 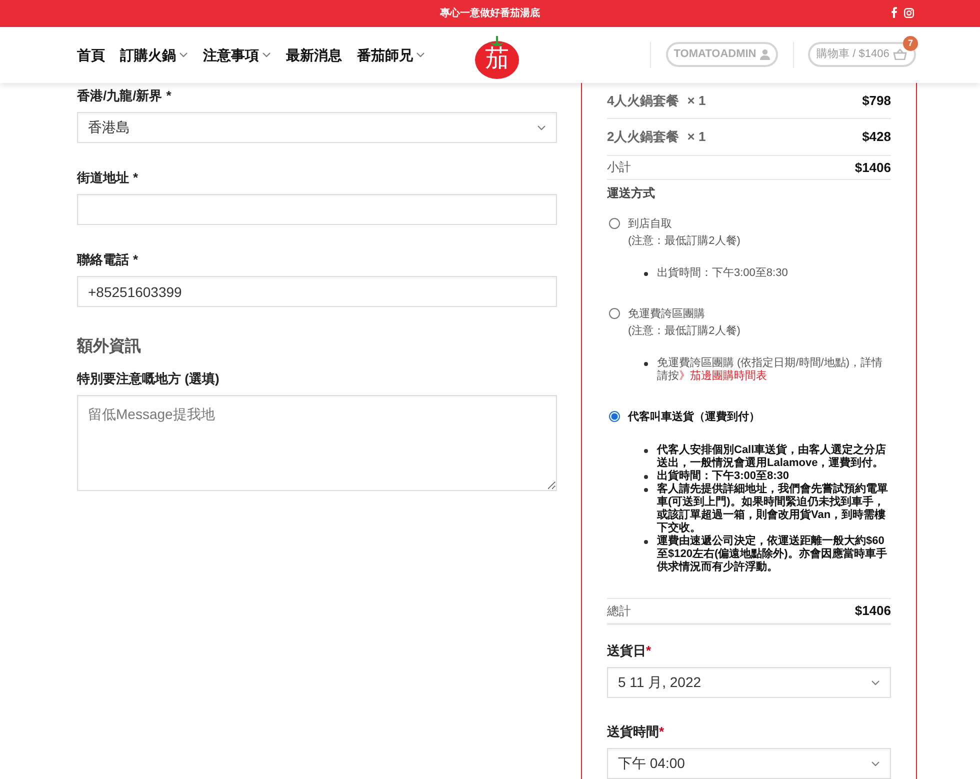 What do you see at coordinates (108, 178) in the screenshot?
I see `field-label: 街道地址 *` at bounding box center [108, 178].